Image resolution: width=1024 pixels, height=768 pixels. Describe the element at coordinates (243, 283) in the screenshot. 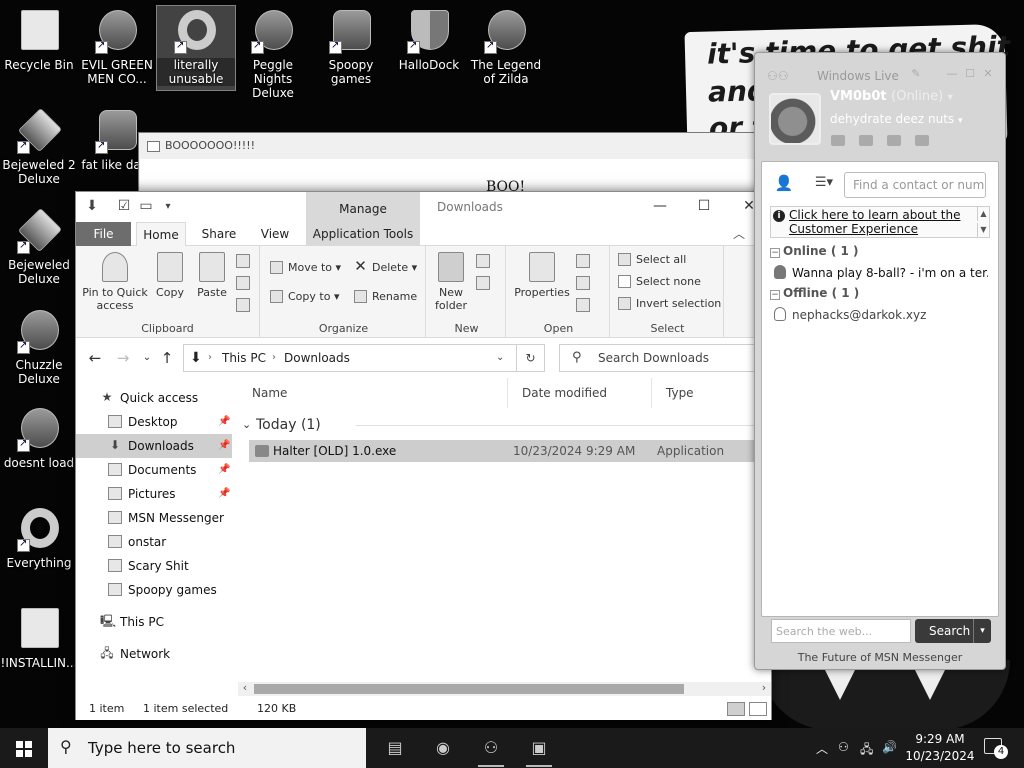

I see `copy-path-icon` at that location.